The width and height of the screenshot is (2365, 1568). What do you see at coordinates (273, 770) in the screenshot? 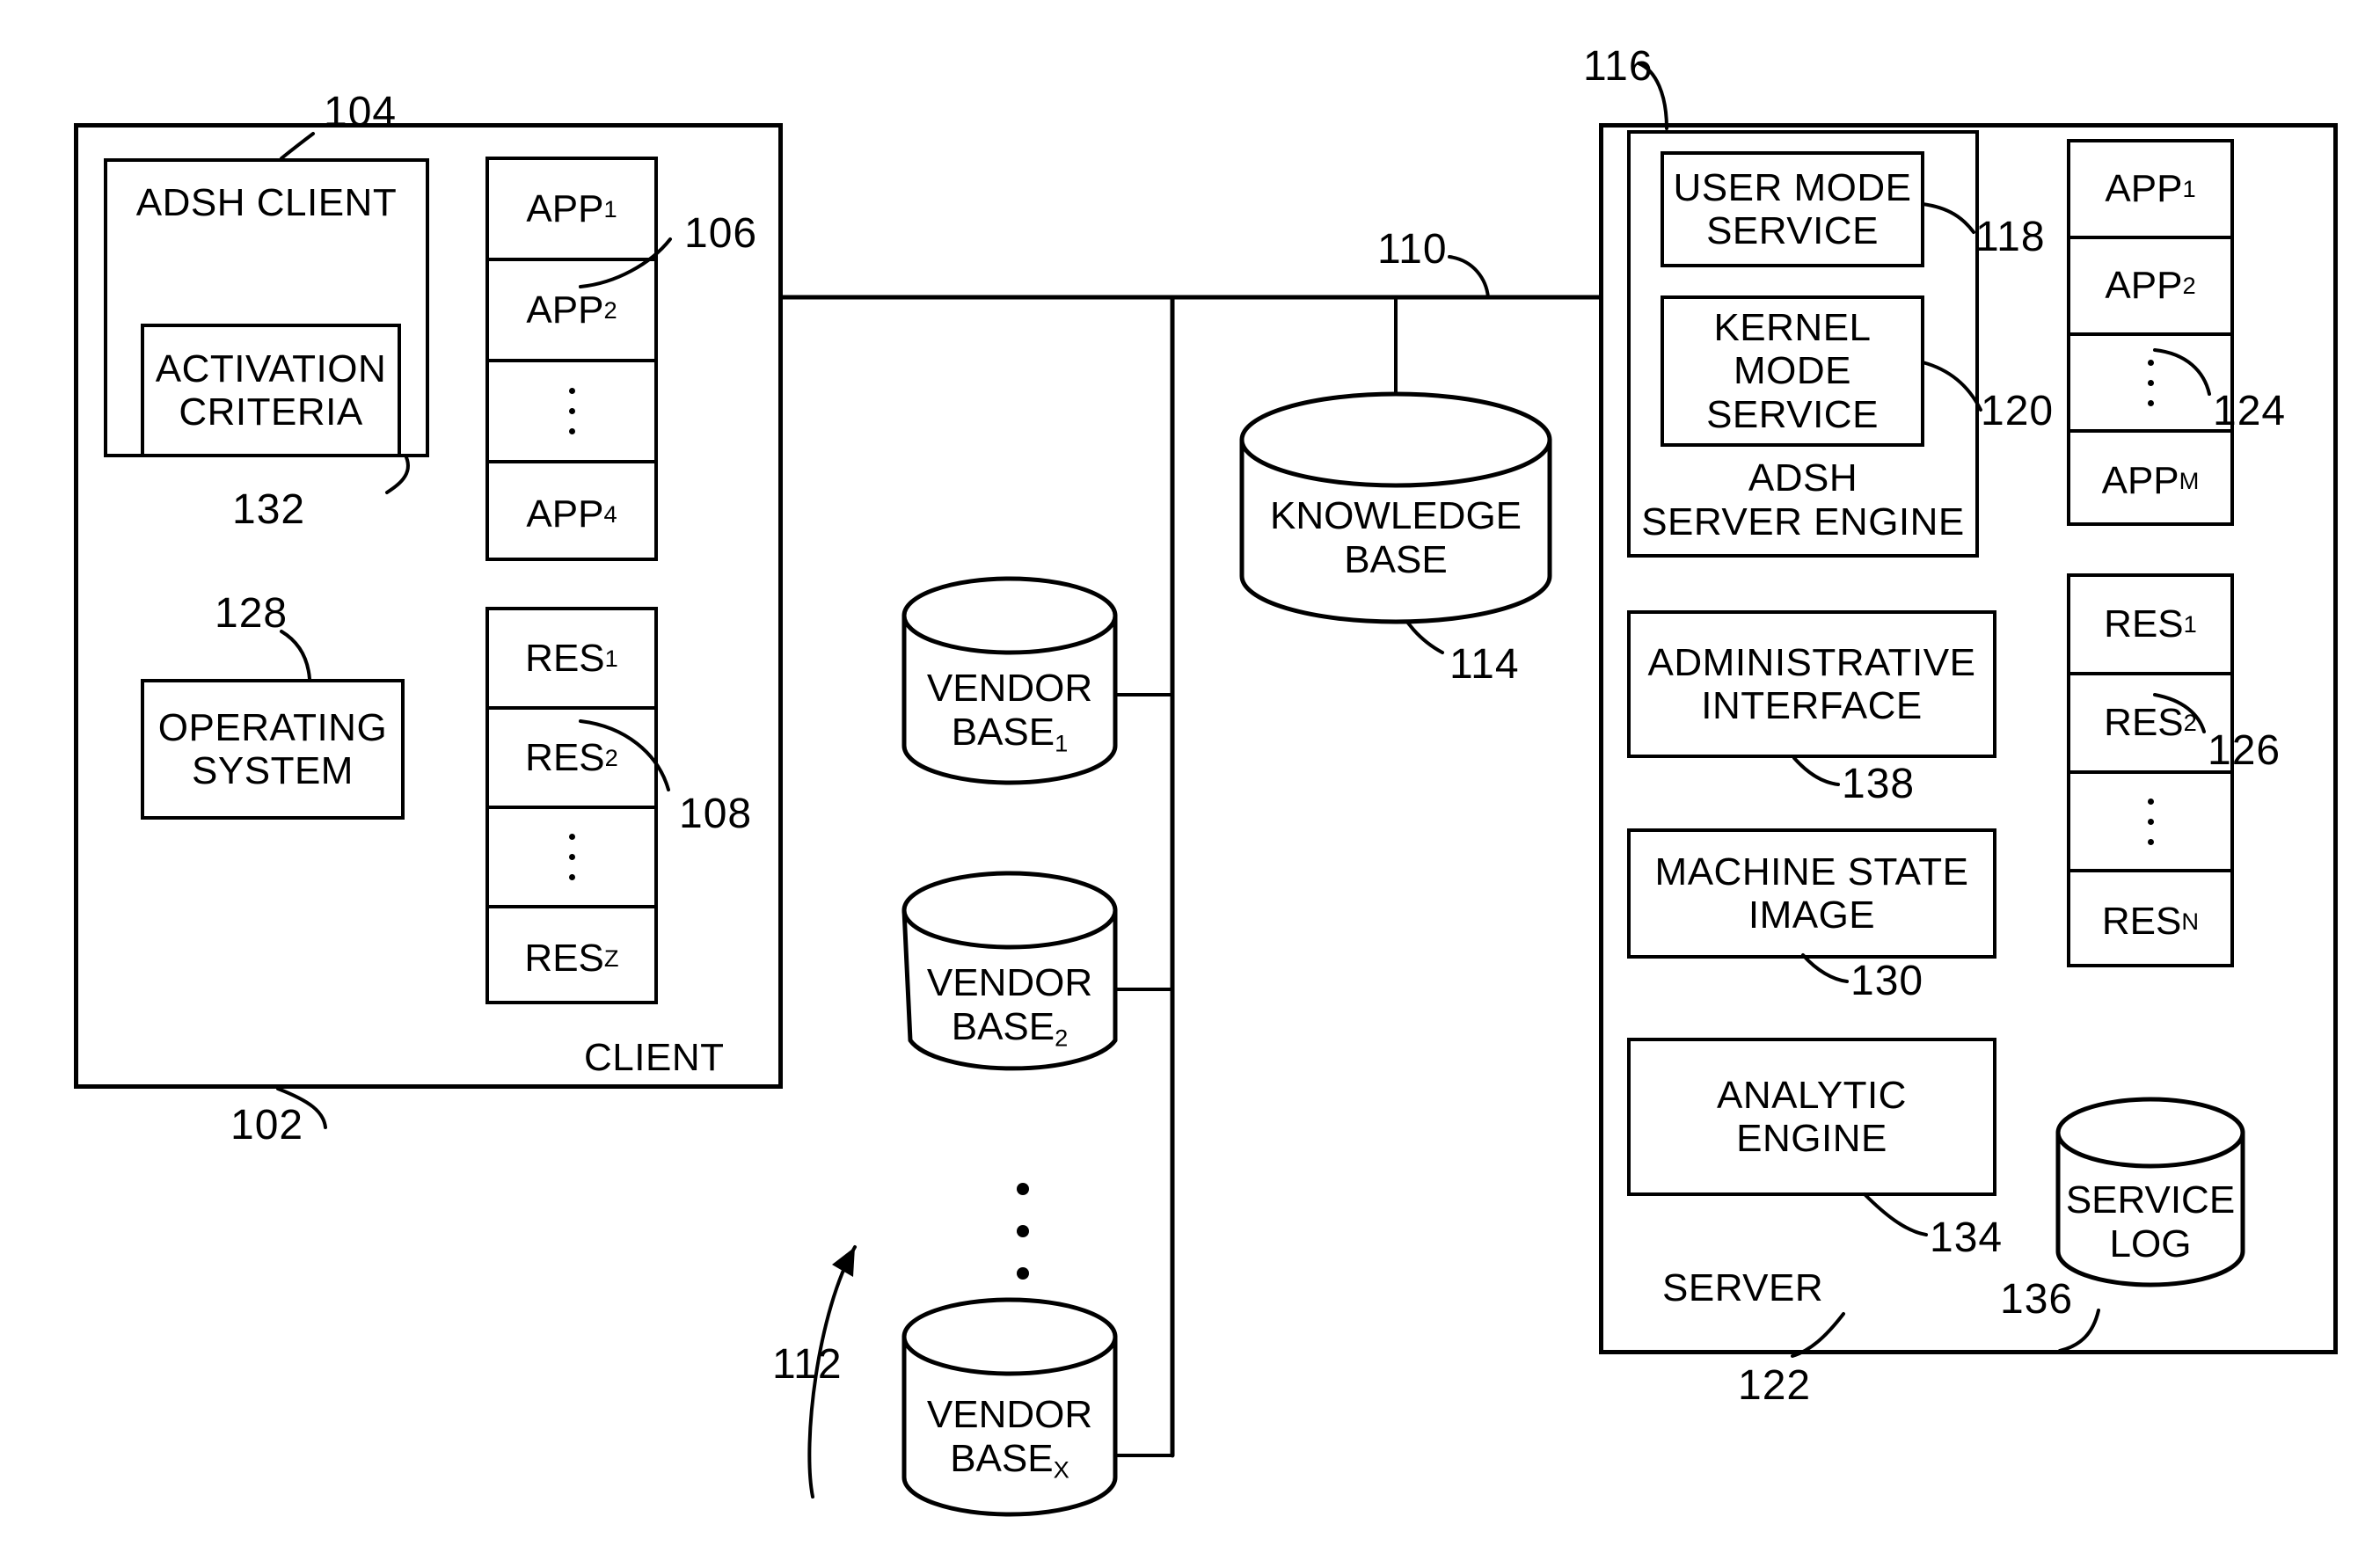
I see `operating-system-label-2: SYSTEM` at bounding box center [273, 770].